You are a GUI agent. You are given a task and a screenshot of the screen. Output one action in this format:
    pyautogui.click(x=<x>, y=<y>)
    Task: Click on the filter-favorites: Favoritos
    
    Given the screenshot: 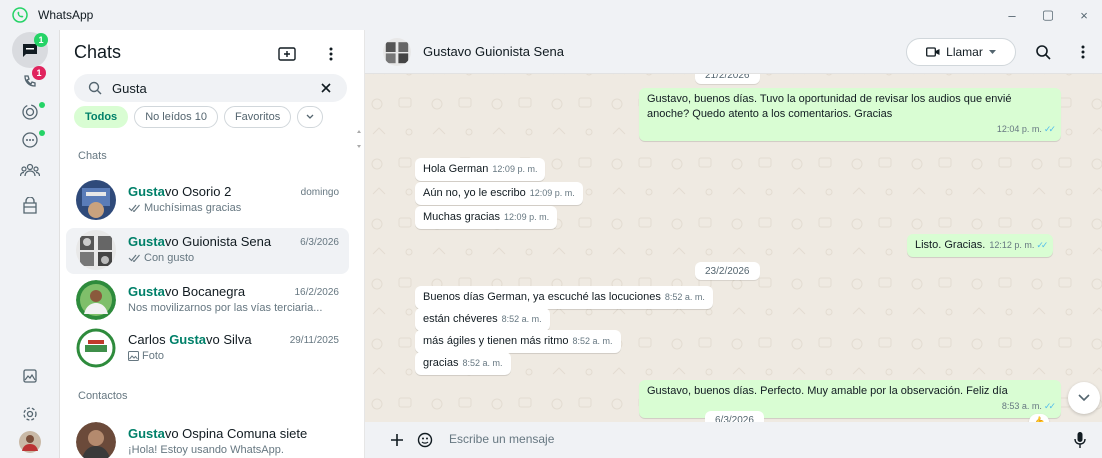 What is the action you would take?
    pyautogui.click(x=257, y=117)
    